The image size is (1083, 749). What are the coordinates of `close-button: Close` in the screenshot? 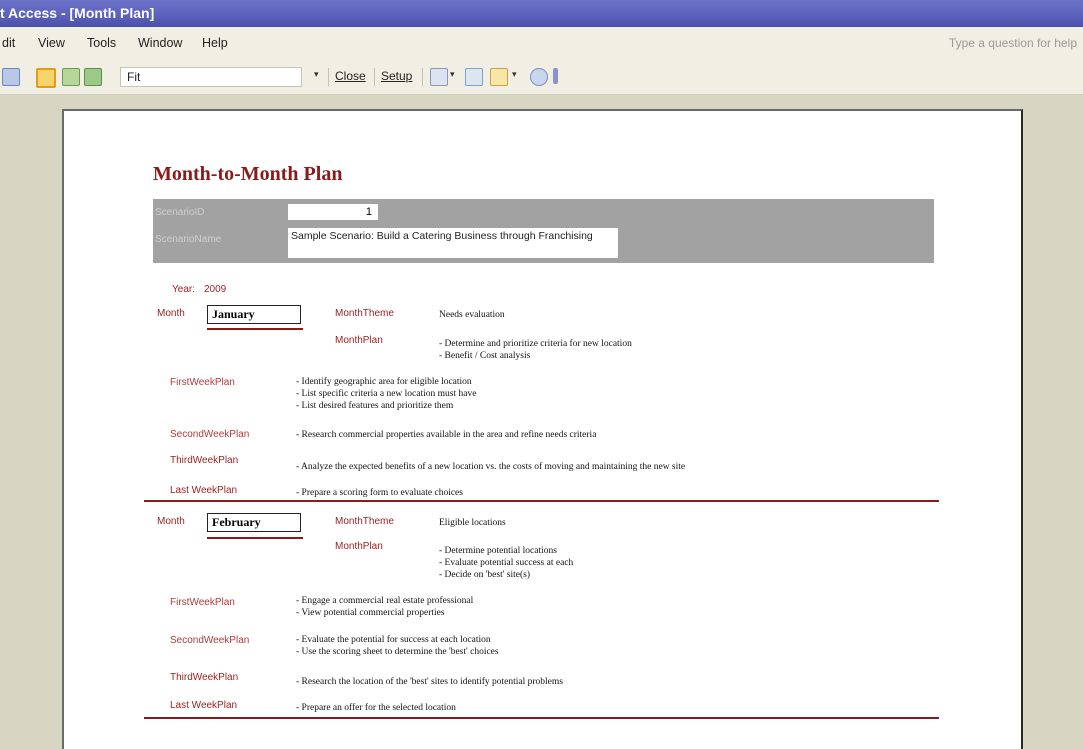 It's located at (350, 76).